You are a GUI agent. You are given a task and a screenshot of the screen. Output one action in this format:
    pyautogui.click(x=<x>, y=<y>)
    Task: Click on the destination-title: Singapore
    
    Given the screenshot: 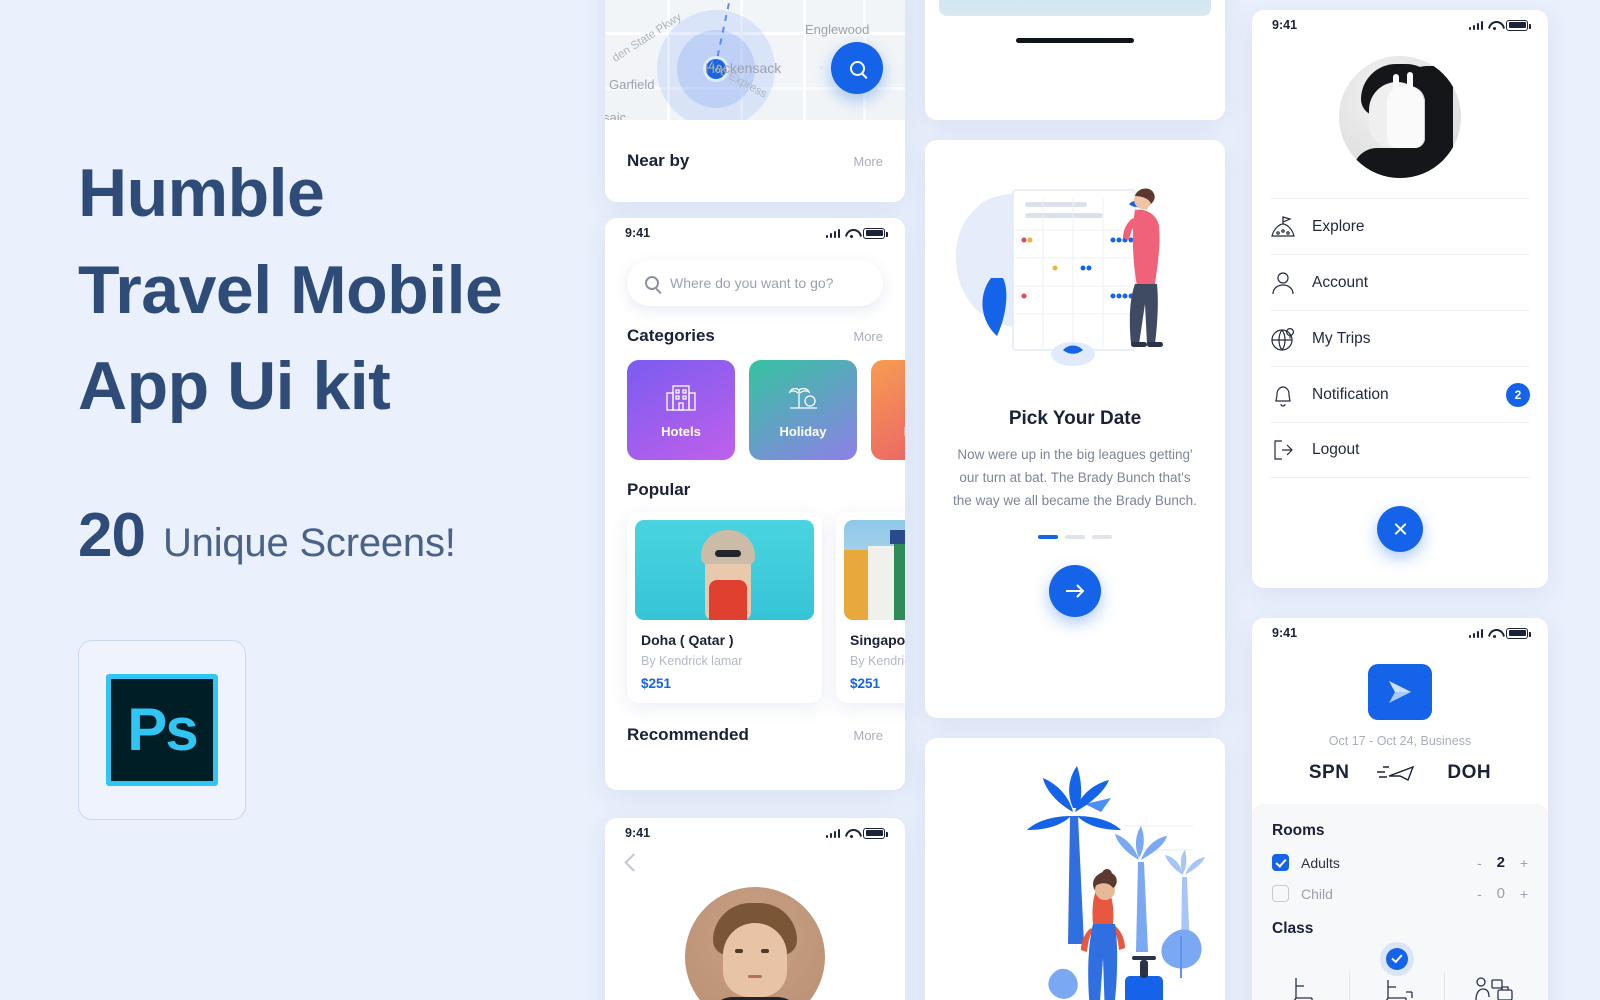 What is the action you would take?
    pyautogui.click(x=877, y=640)
    